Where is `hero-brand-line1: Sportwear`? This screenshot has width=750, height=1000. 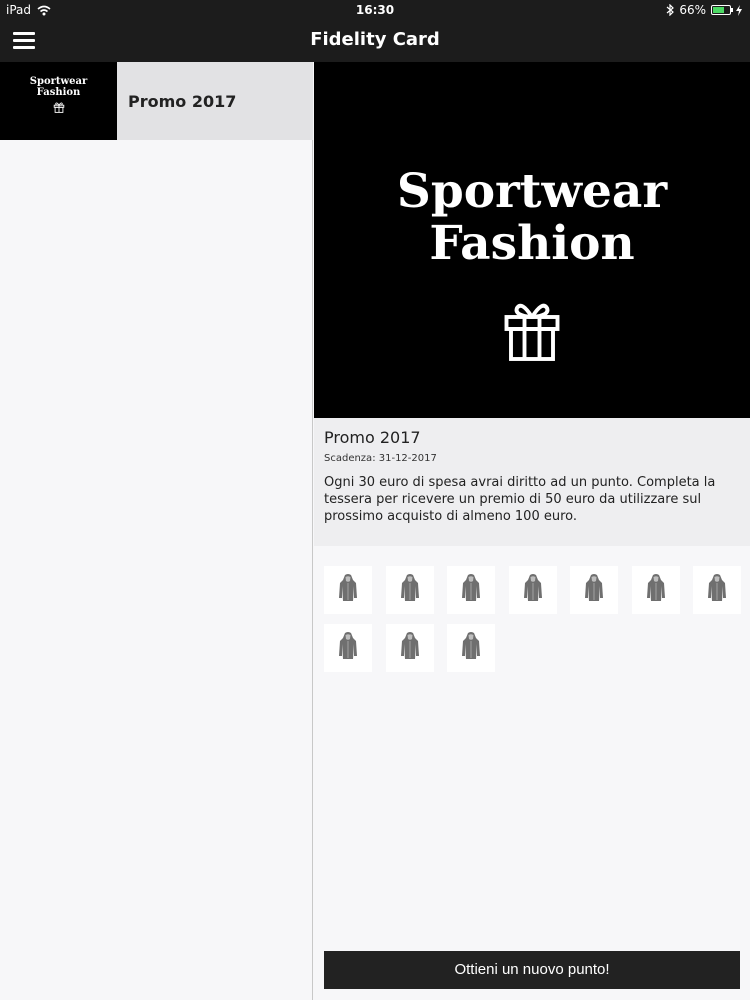 hero-brand-line1: Sportwear is located at coordinates (532, 191).